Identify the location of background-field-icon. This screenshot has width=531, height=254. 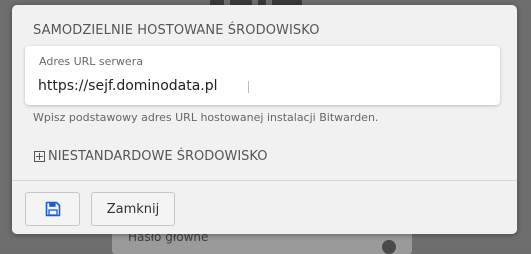
(389, 247).